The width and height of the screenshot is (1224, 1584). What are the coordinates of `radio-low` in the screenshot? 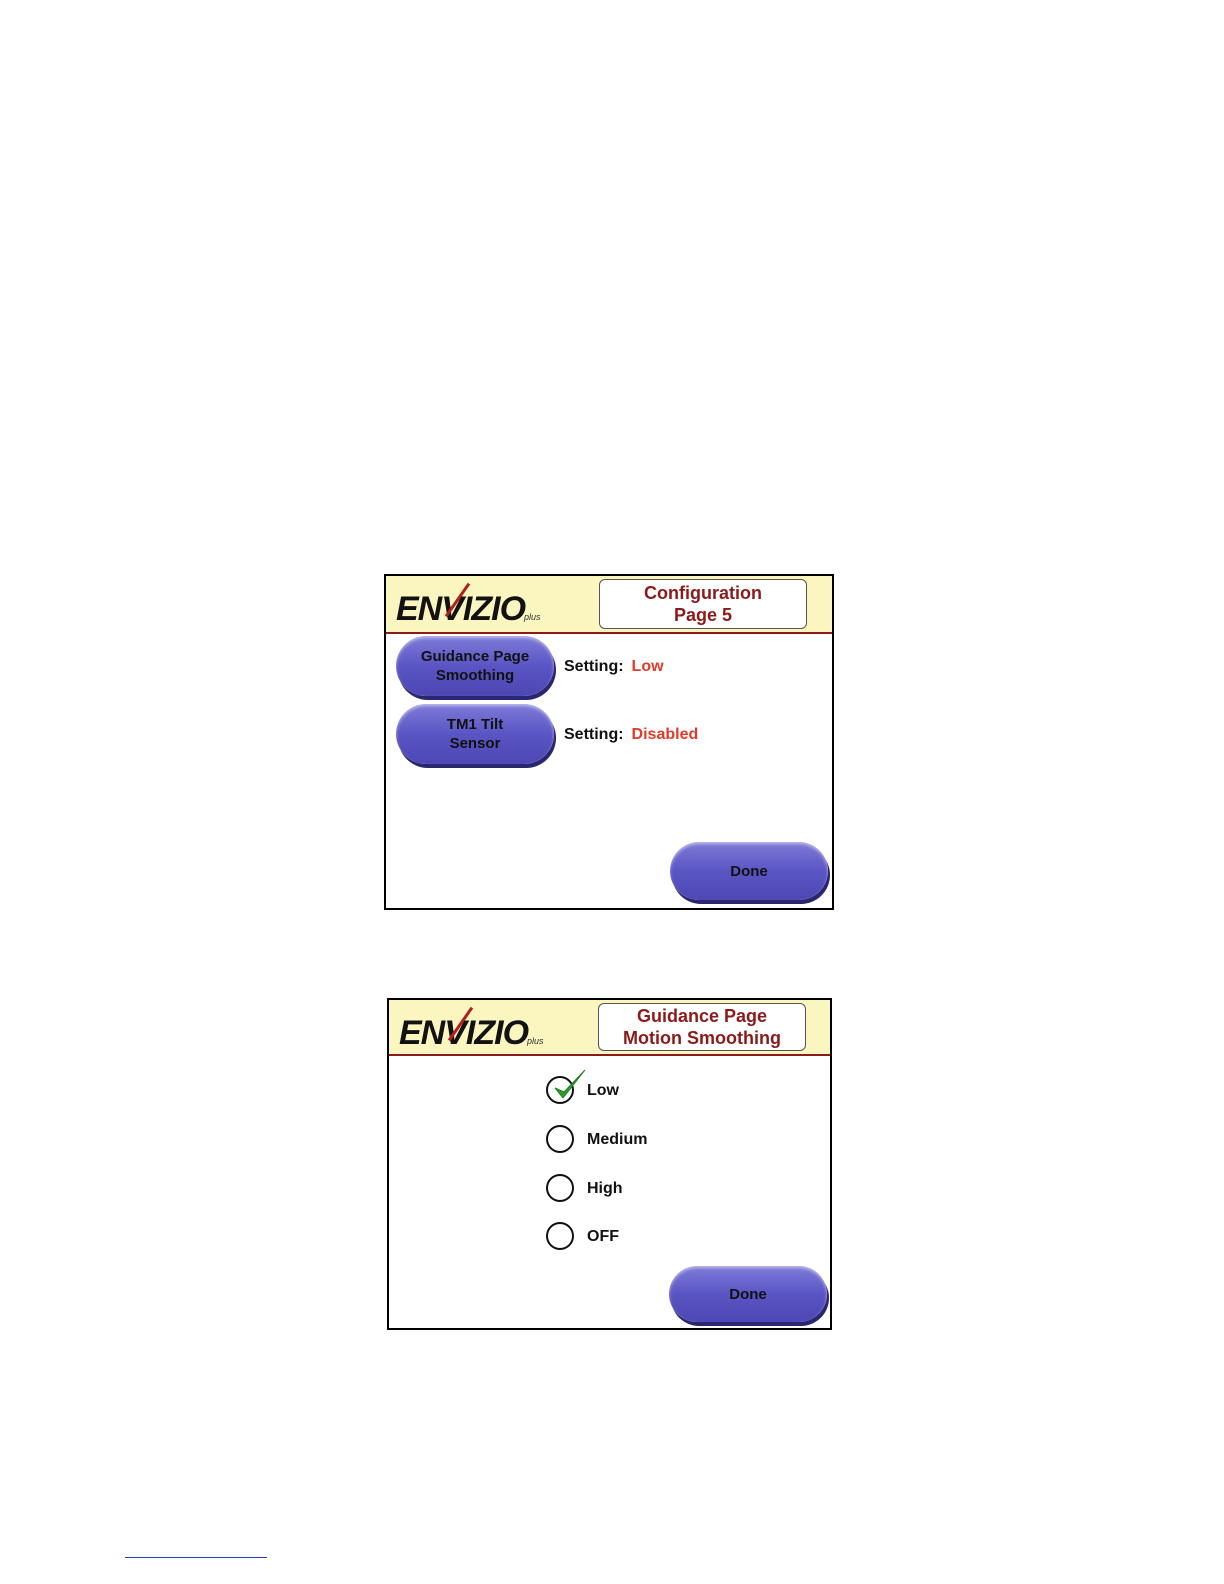 It's located at (566, 1086).